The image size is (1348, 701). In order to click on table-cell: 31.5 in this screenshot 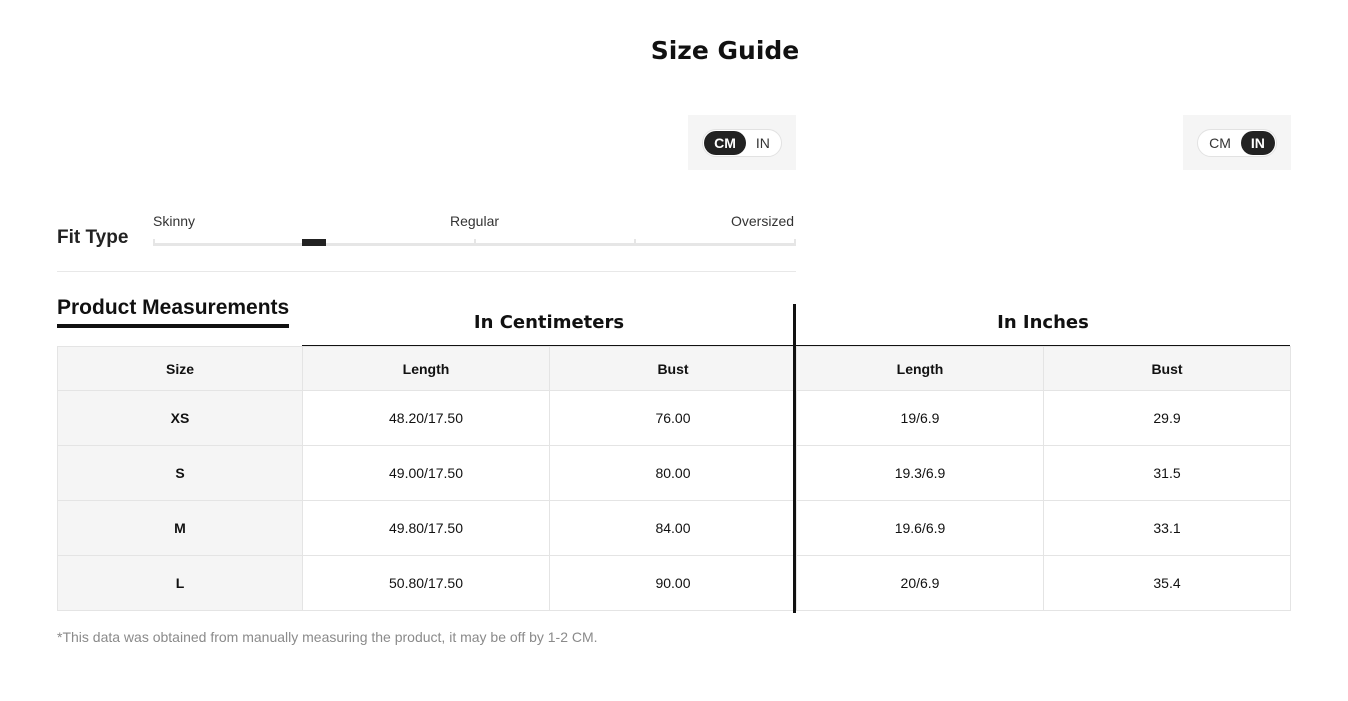, I will do `click(1167, 473)`.